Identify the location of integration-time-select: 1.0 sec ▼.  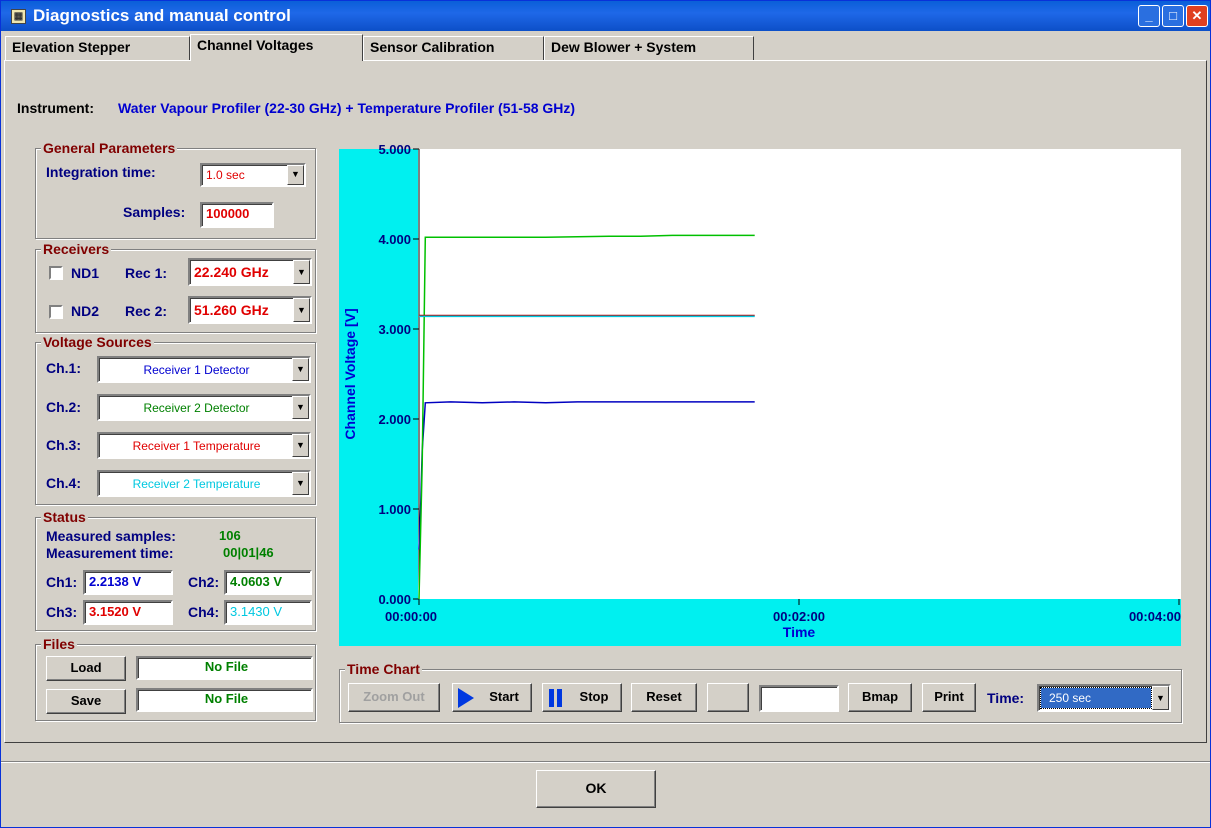
(253, 175).